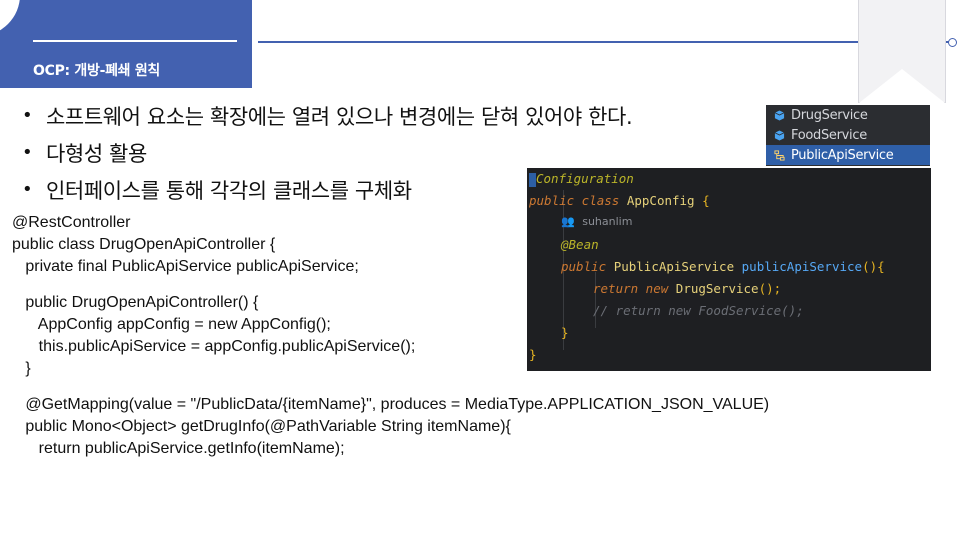 This screenshot has height=540, width=960. I want to click on ide-line-close-outer: }, so click(533, 354).